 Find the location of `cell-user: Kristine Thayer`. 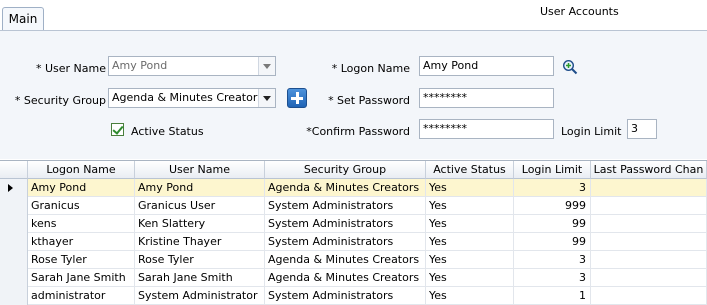

cell-user: Kristine Thayer is located at coordinates (200, 242).